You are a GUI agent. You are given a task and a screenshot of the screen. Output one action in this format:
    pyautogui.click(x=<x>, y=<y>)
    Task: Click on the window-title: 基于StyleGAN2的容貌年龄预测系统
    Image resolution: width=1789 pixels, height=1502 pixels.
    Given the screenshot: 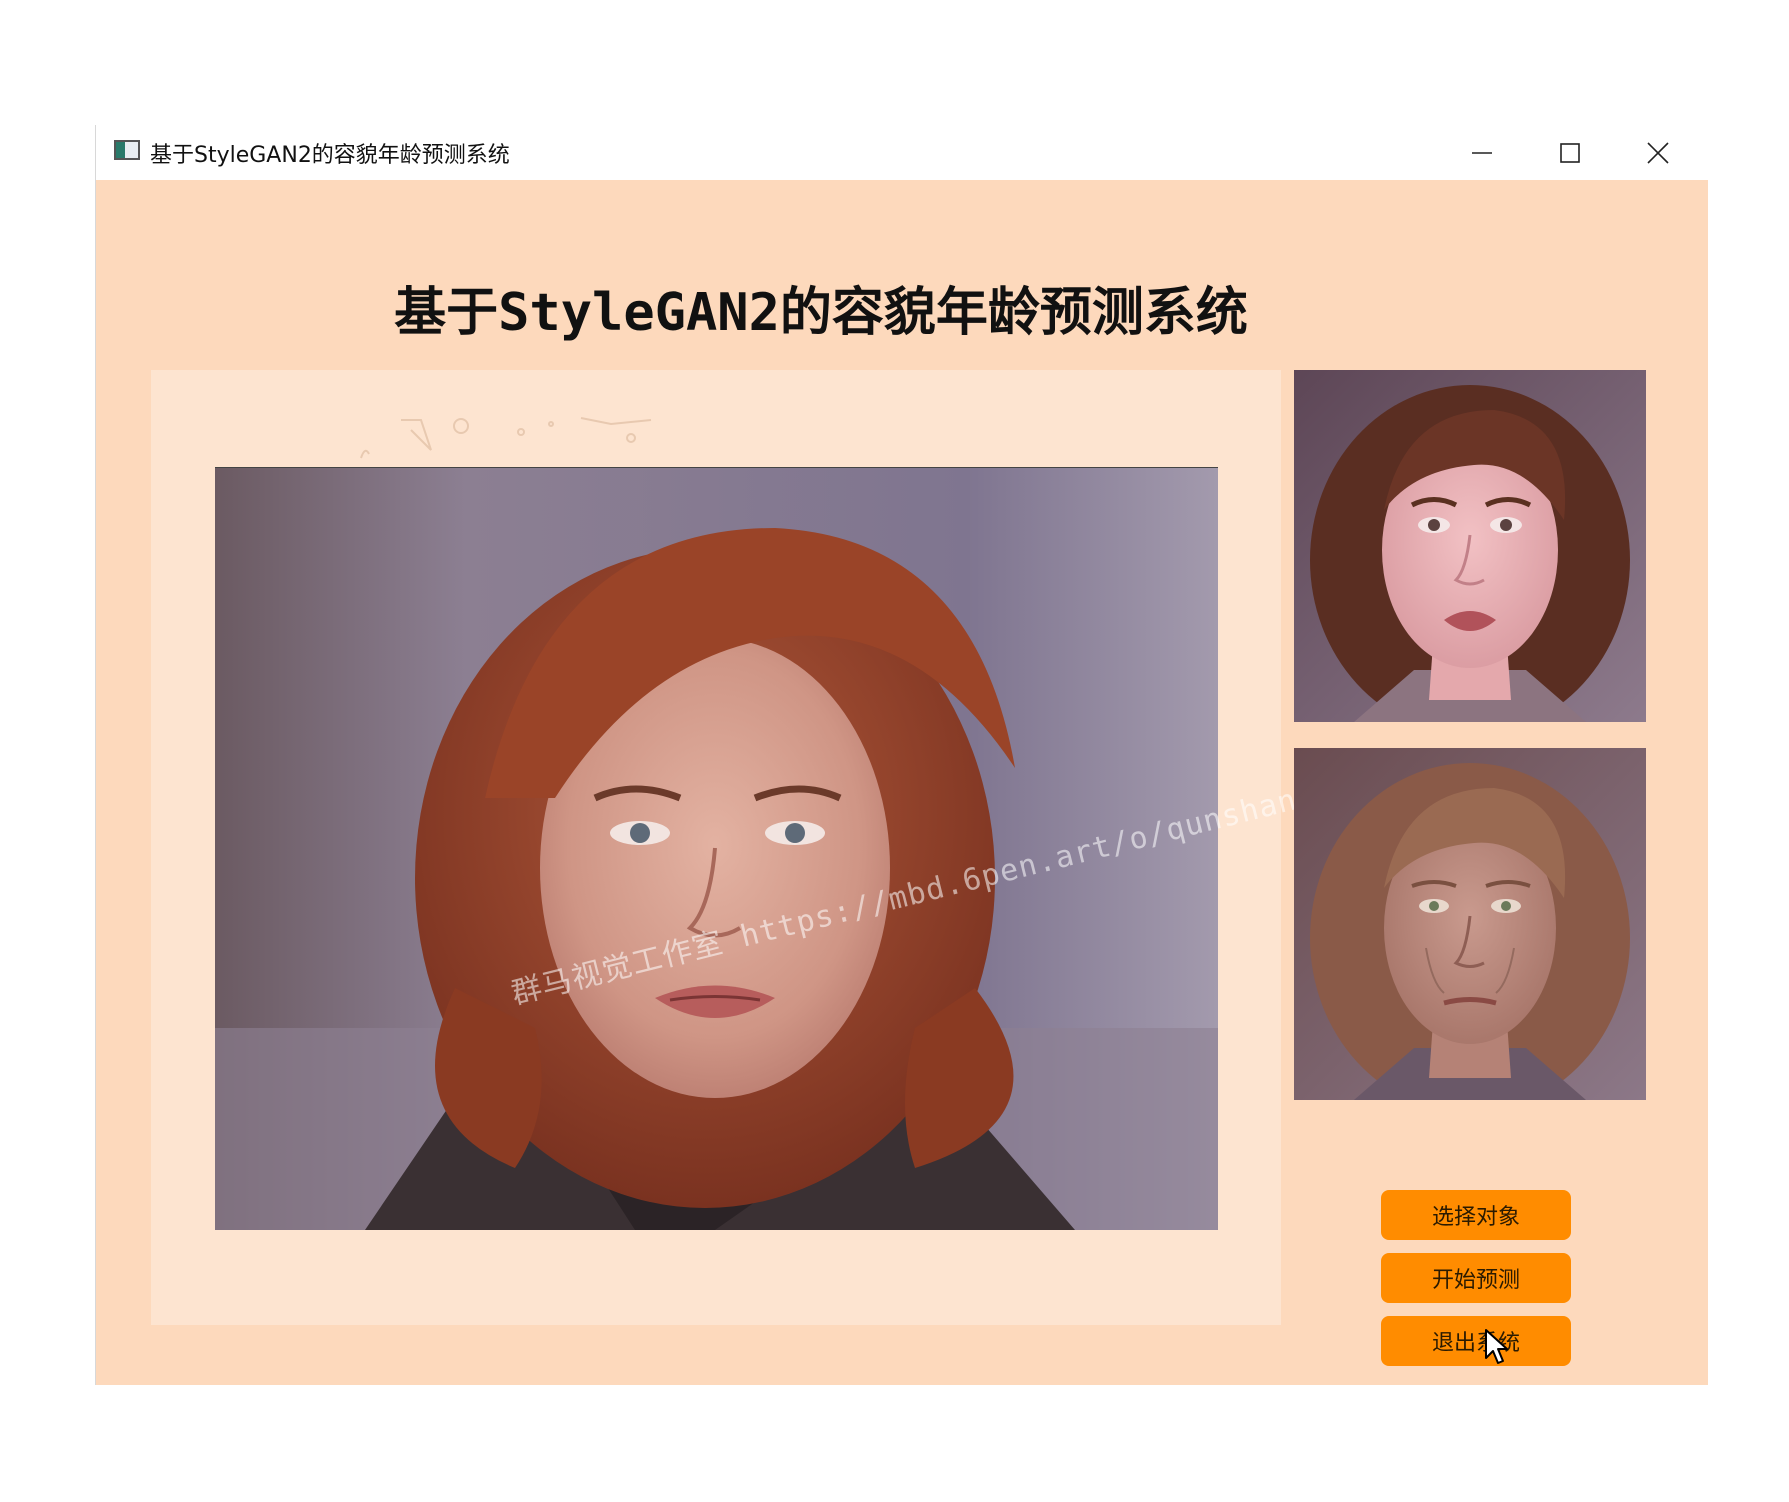 What is the action you would take?
    pyautogui.click(x=330, y=155)
    